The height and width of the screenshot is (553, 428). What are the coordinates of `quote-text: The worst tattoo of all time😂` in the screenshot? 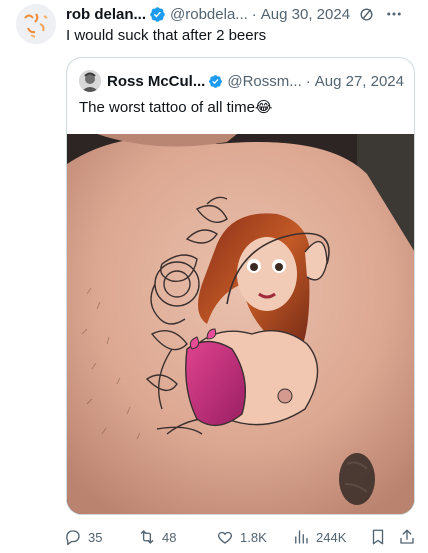 It's located at (176, 107).